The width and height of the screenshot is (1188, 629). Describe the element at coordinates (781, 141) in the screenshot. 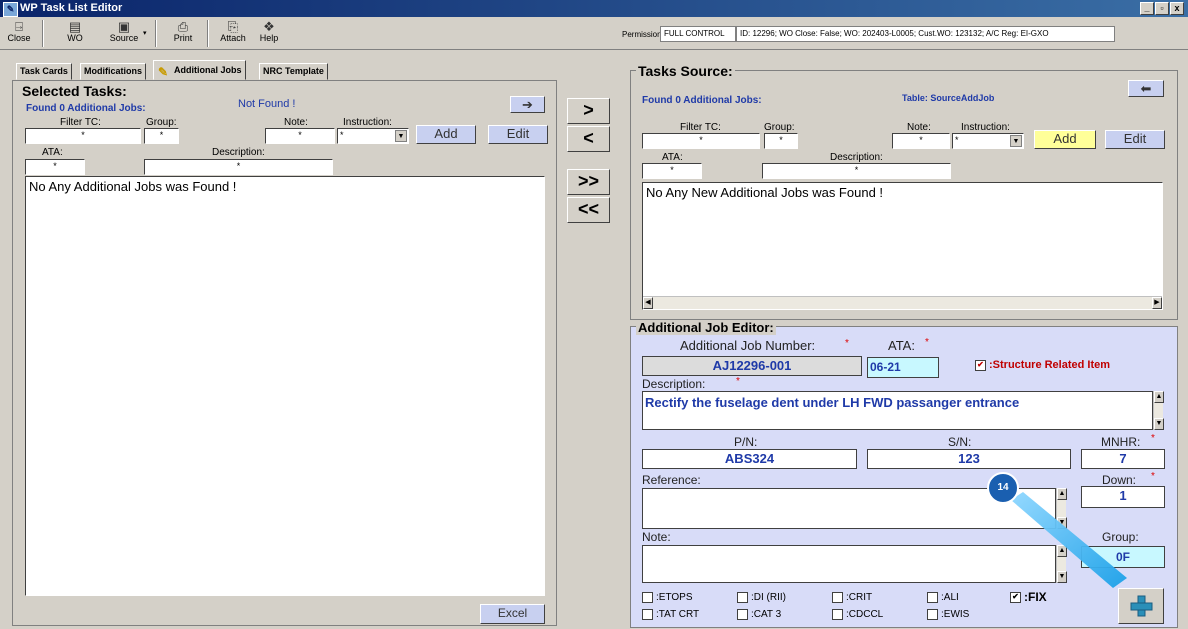

I see `source-group-input: *` at that location.